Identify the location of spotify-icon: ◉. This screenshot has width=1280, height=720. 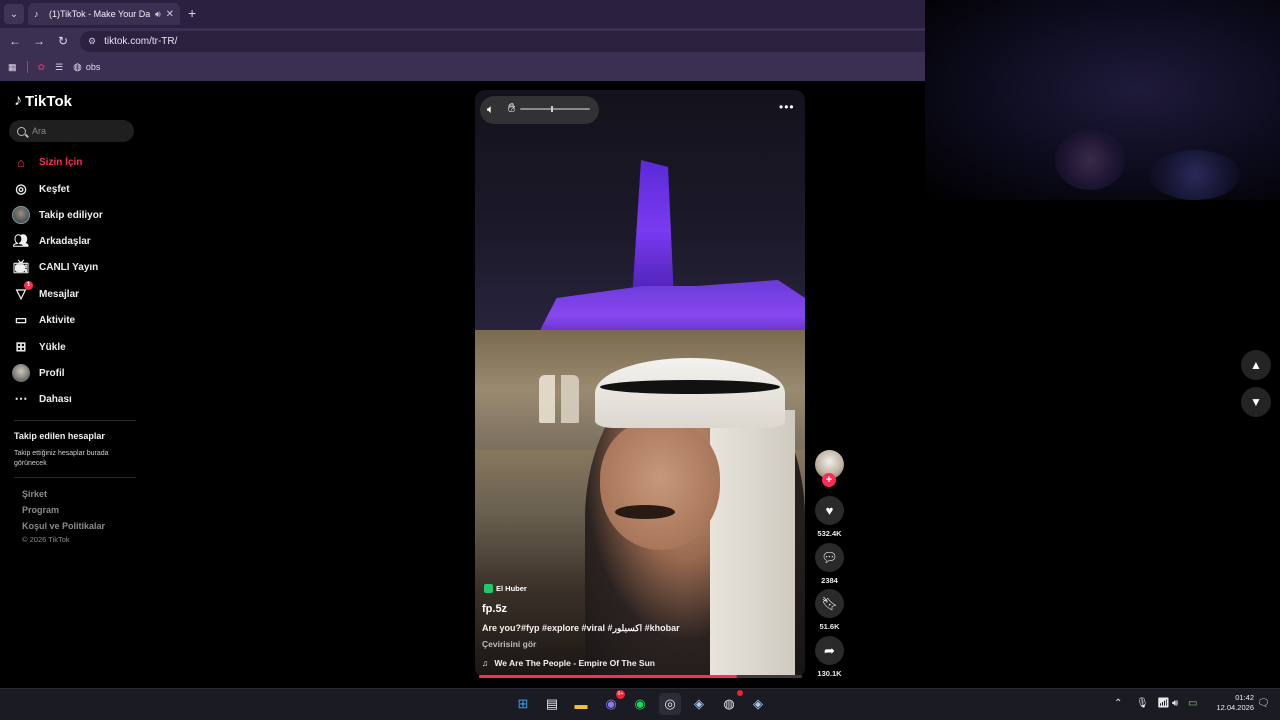
(640, 704).